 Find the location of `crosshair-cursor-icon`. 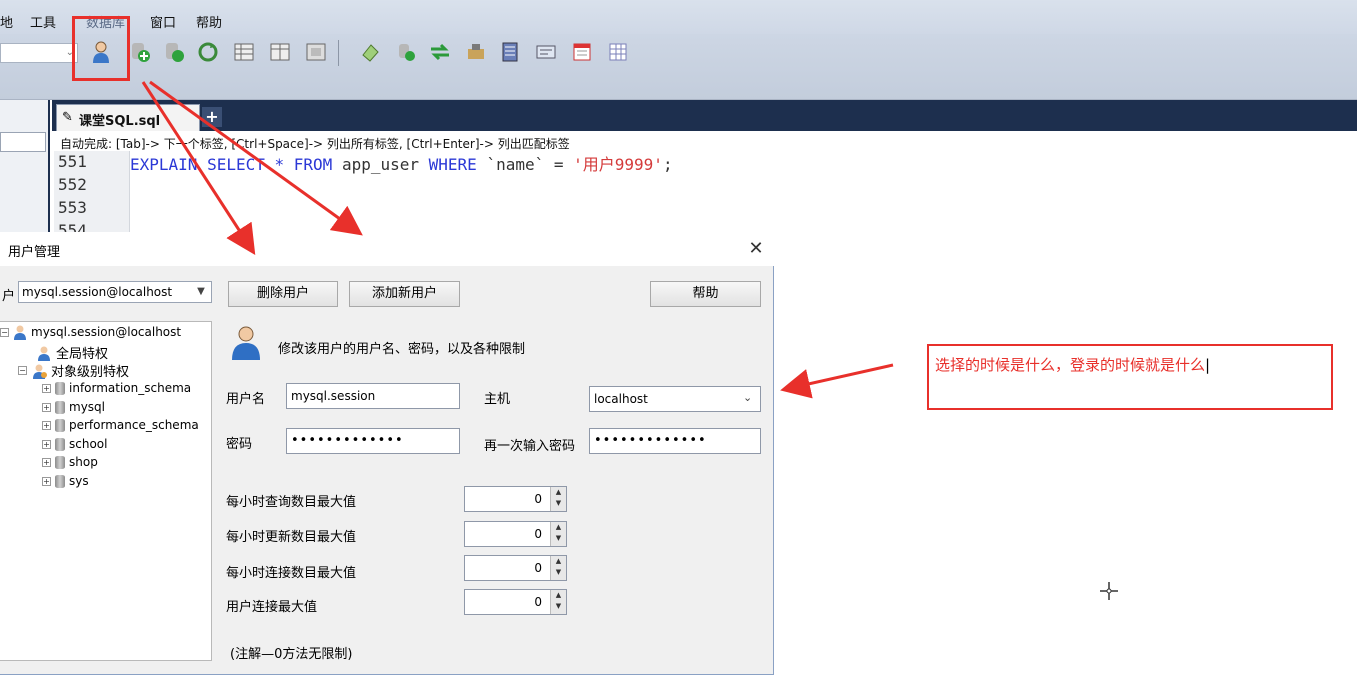

crosshair-cursor-icon is located at coordinates (1109, 591).